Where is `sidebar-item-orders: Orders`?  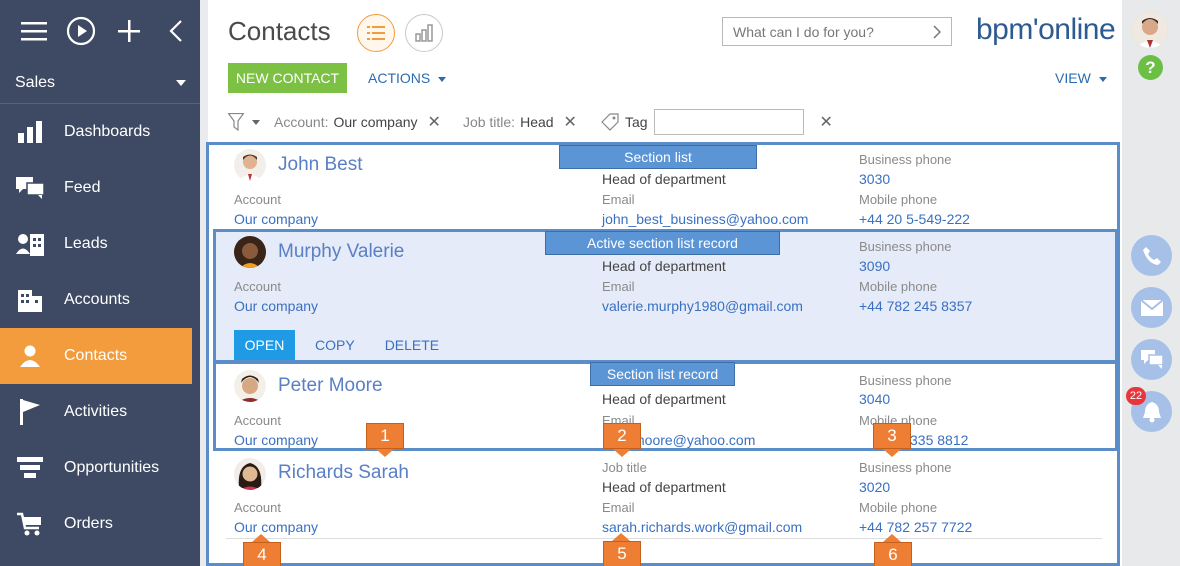 sidebar-item-orders: Orders is located at coordinates (100, 524).